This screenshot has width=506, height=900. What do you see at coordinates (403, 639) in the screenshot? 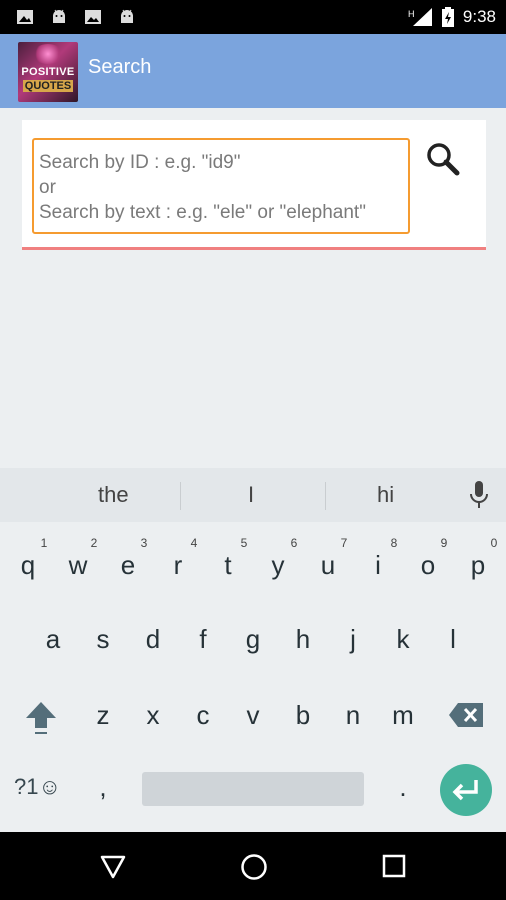
I see `key-k: k` at bounding box center [403, 639].